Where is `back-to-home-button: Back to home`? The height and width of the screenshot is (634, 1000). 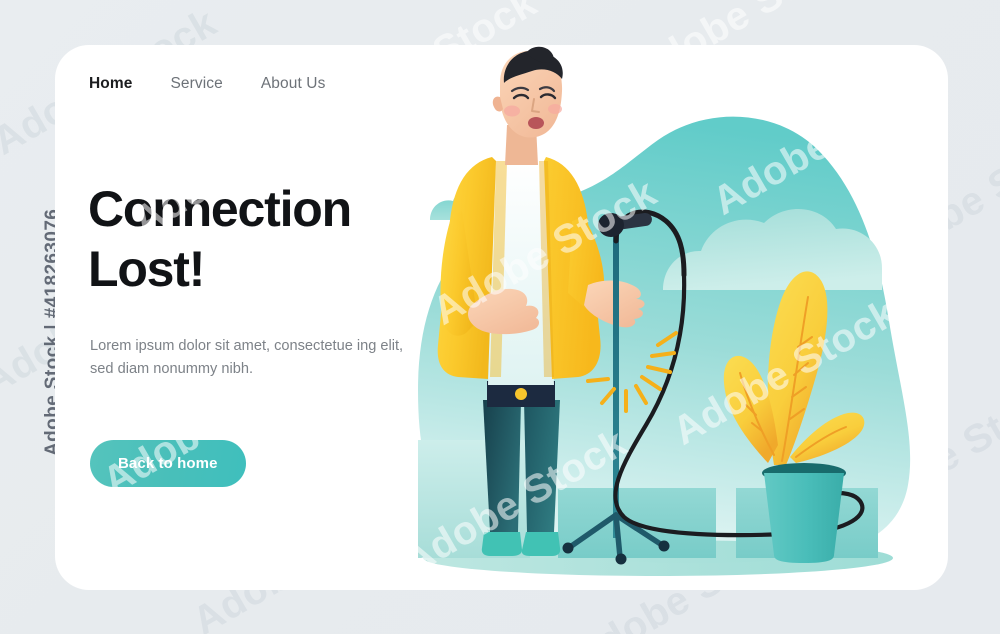 back-to-home-button: Back to home is located at coordinates (168, 464).